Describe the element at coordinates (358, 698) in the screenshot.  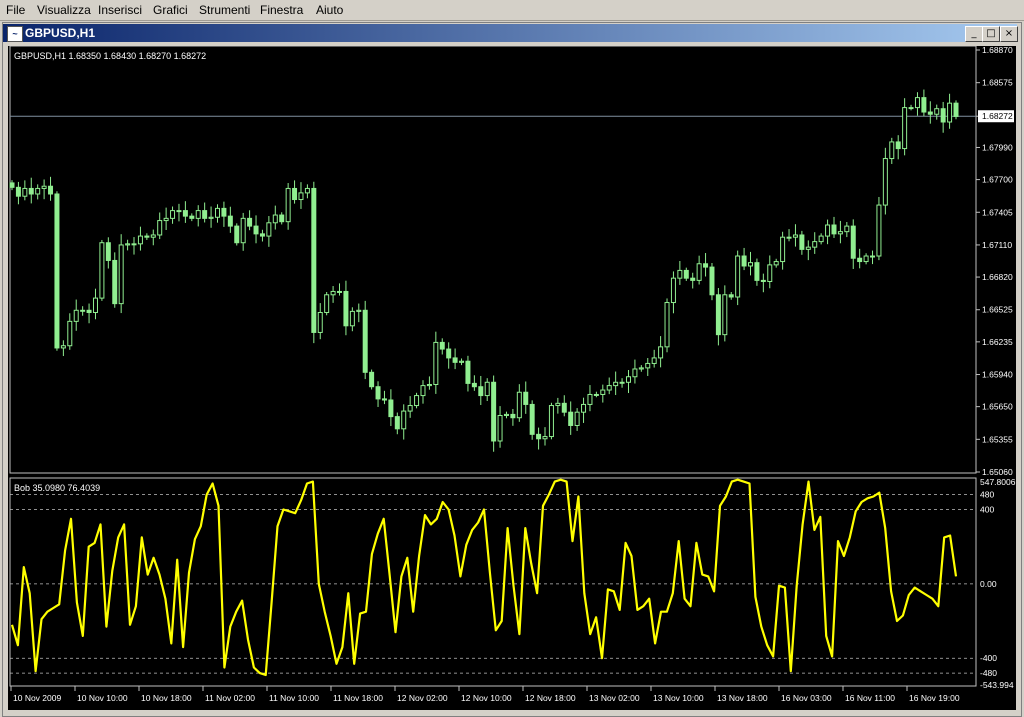
I see `time-tick-label: 11 Nov 18:00` at that location.